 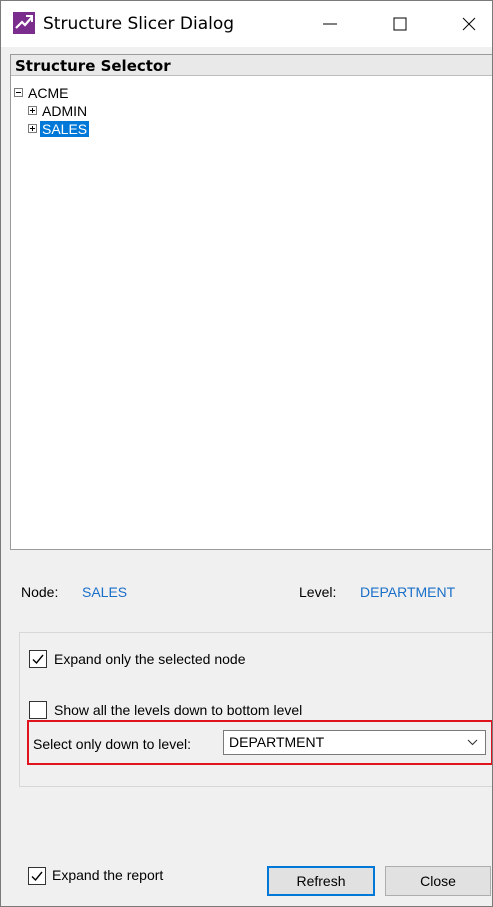 I want to click on tree-node-admin: ADMIN, so click(x=58, y=110).